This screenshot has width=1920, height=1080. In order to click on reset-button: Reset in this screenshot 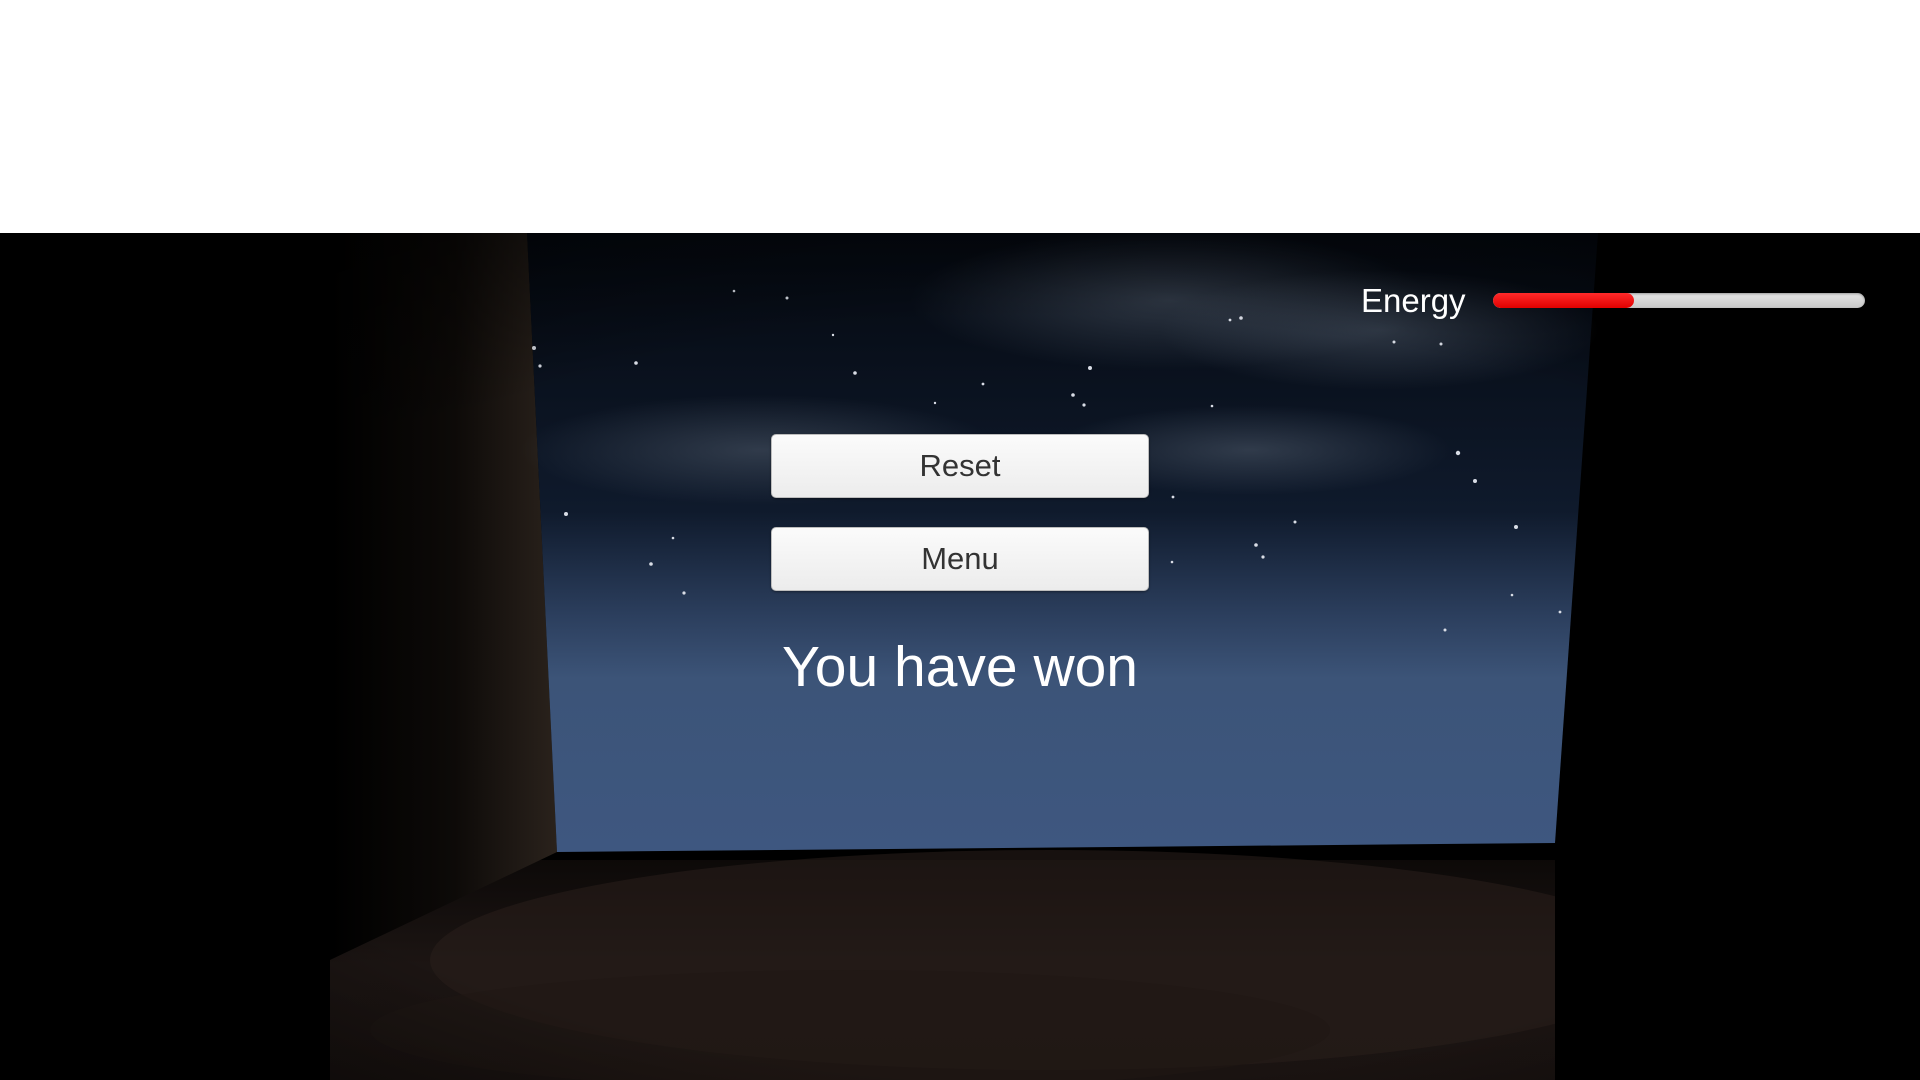, I will do `click(960, 466)`.